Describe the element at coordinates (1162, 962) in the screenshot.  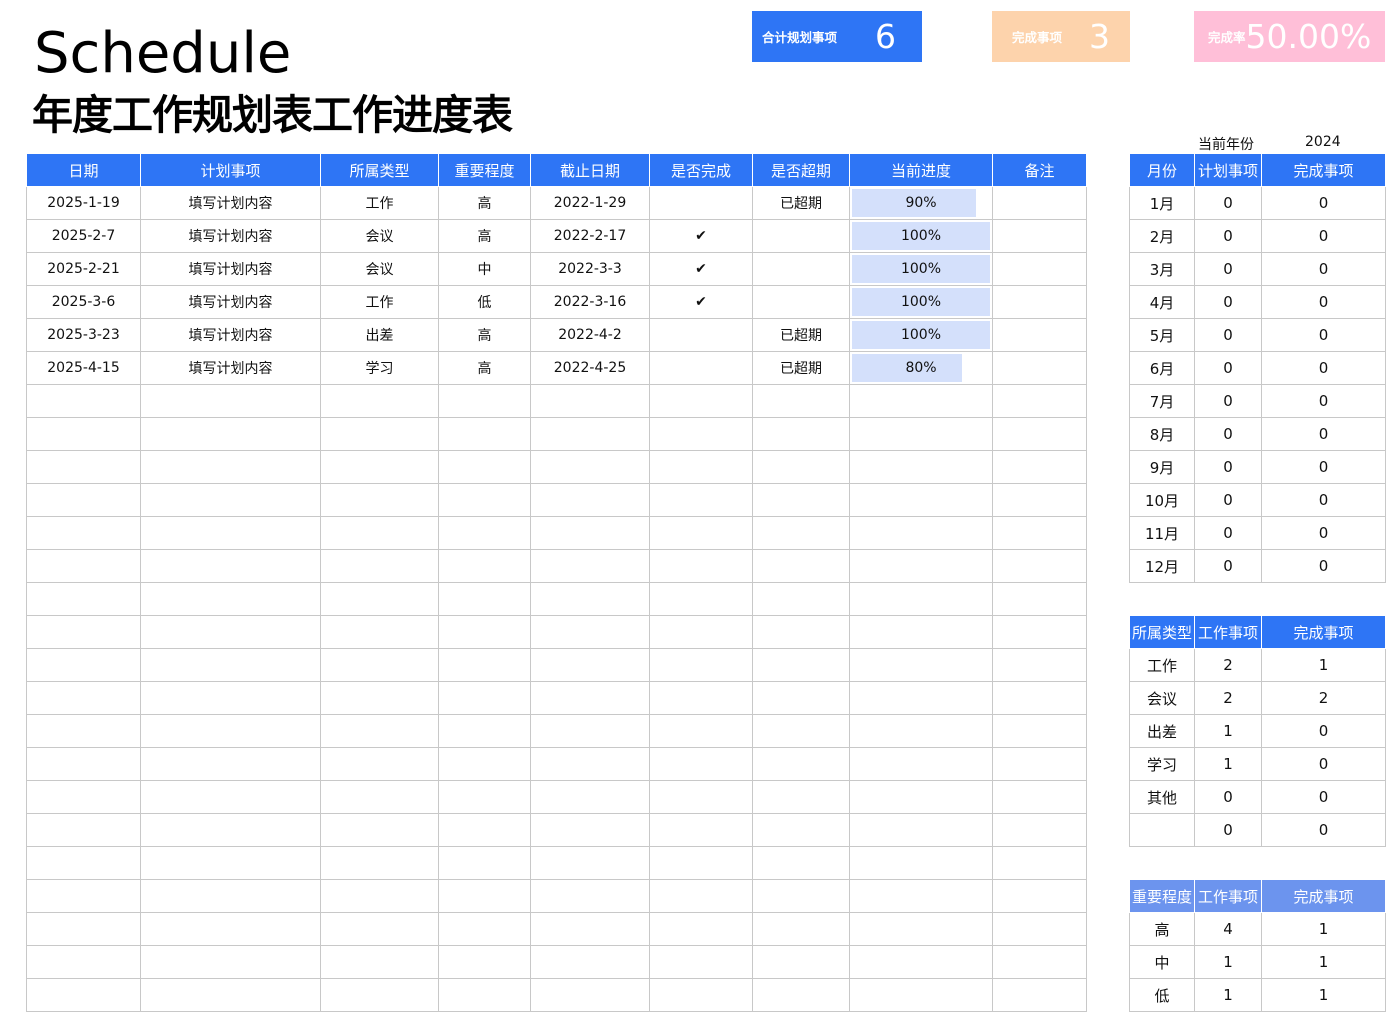
I see `summary-cell: 中` at that location.